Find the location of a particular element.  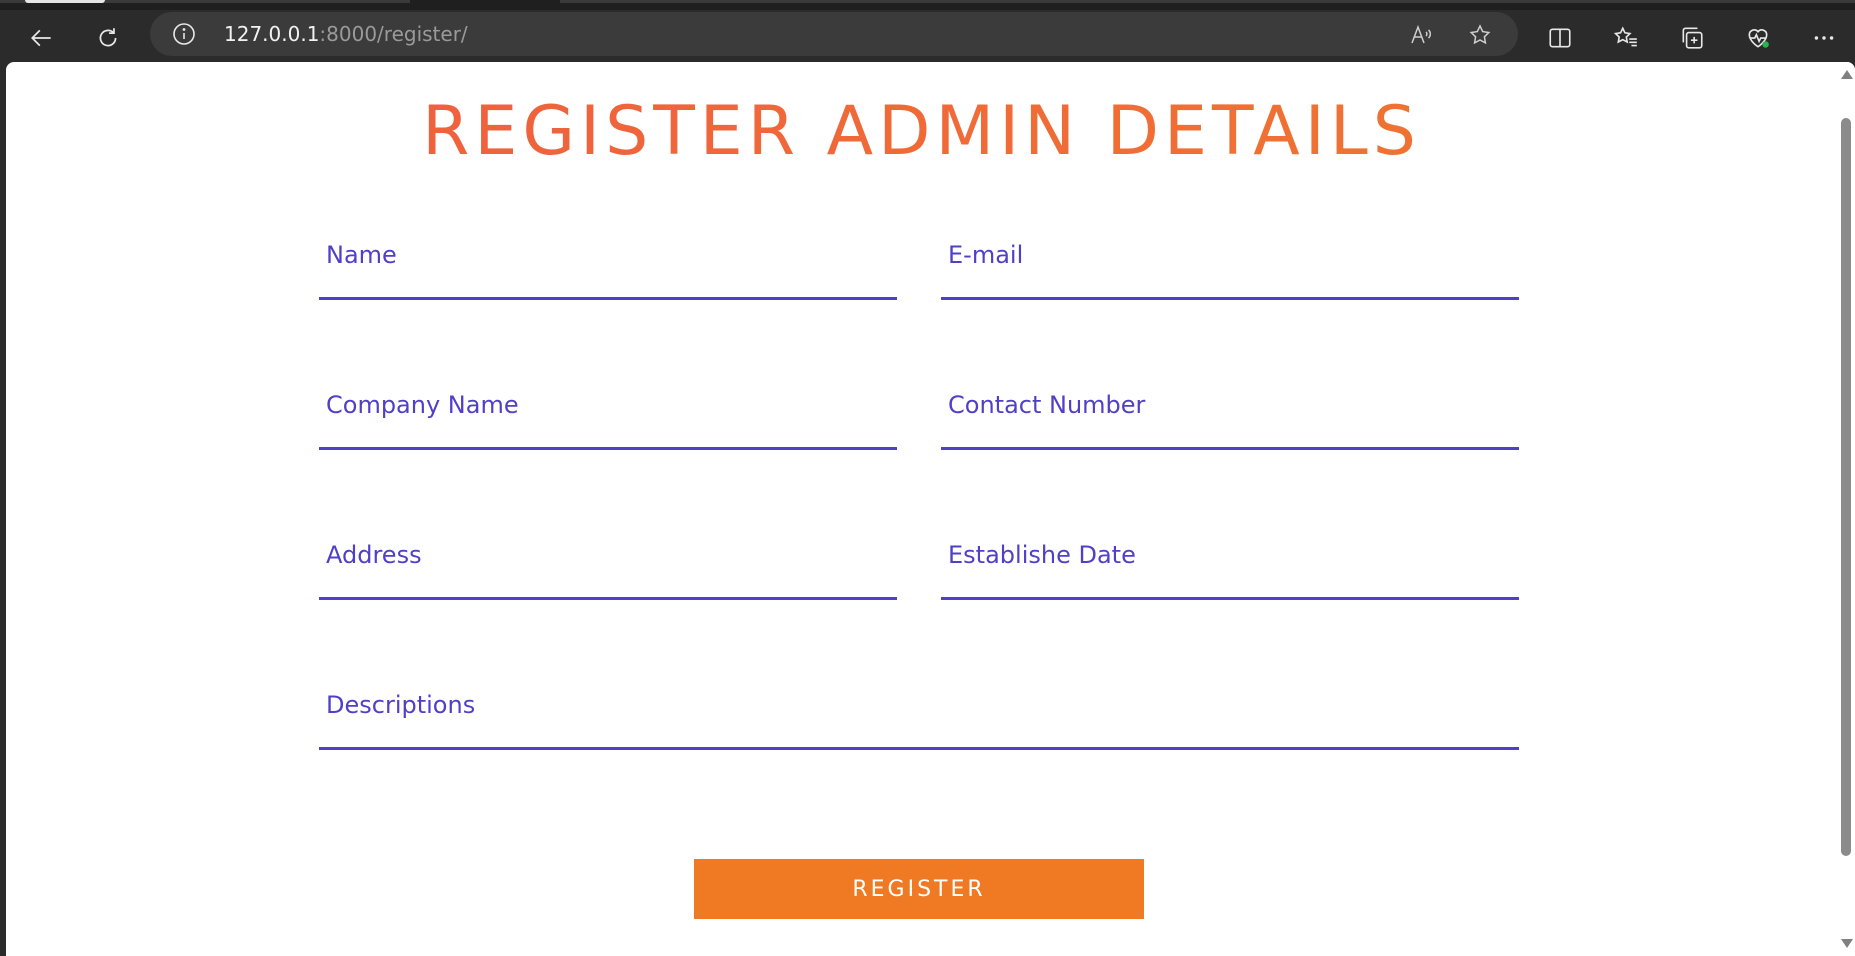

inactive-tab is located at coordinates (1207, 1).